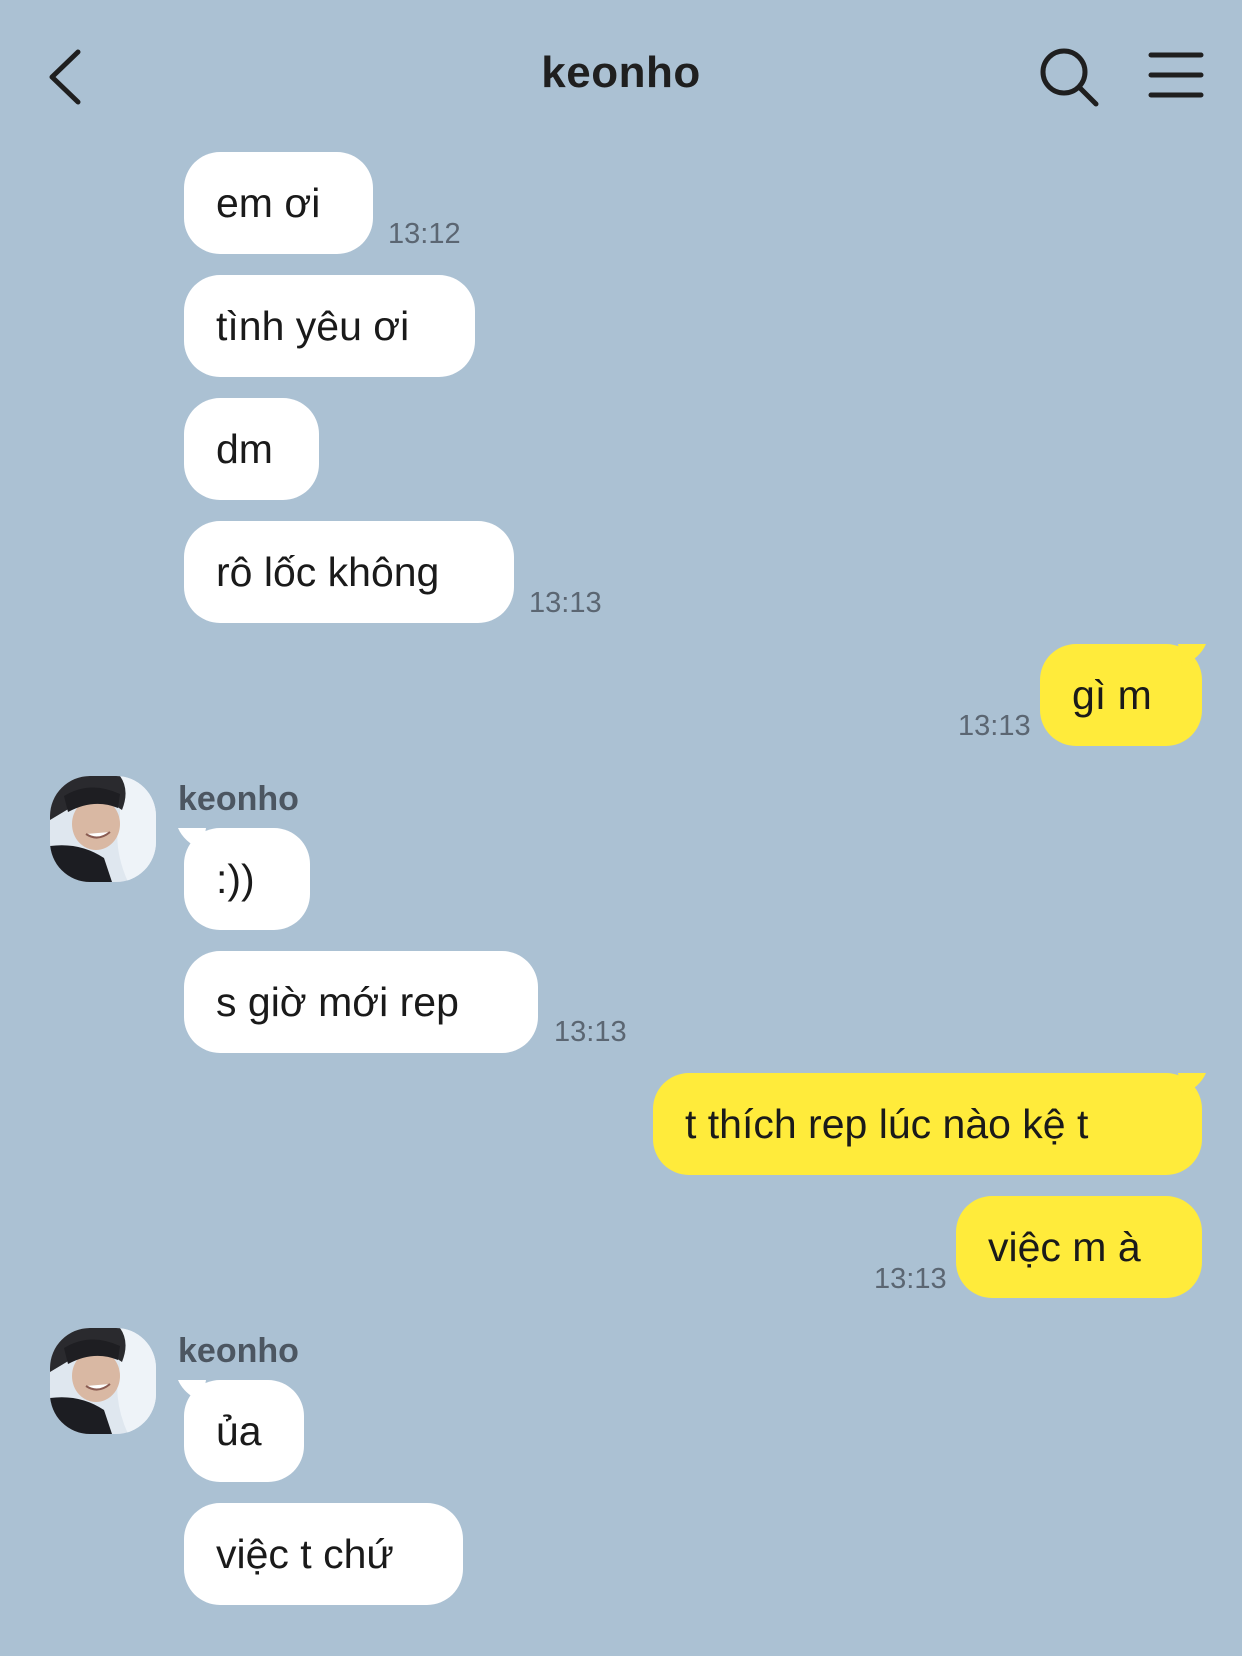 The image size is (1242, 1656). I want to click on message-text: việc m à, so click(1064, 1247).